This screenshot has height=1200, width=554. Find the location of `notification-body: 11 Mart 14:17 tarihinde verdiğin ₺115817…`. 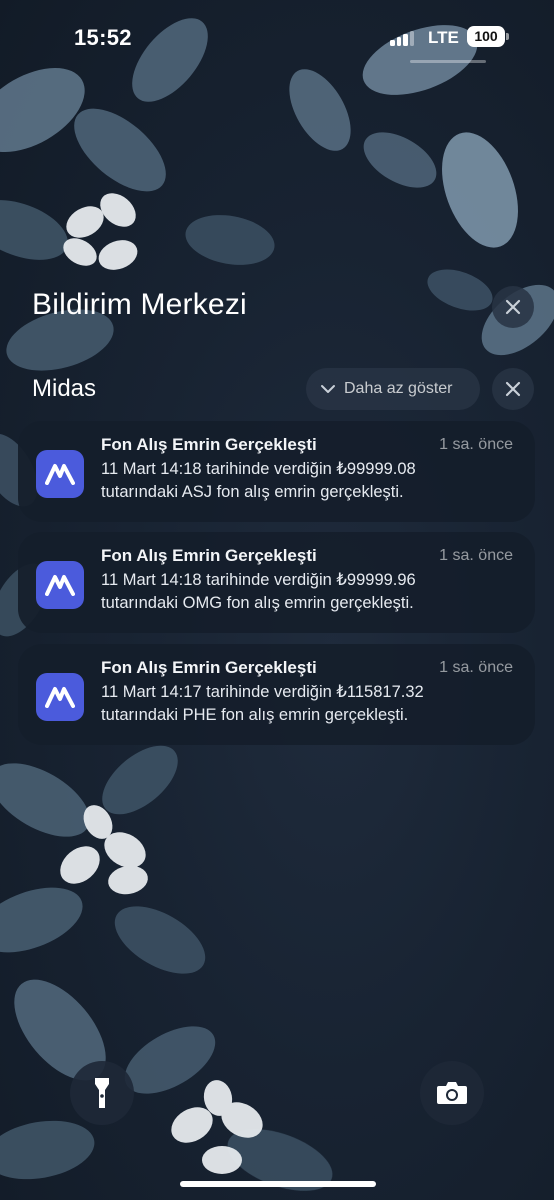

notification-body: 11 Mart 14:17 tarihinde verdiğin ₺115817… is located at coordinates (311, 704).